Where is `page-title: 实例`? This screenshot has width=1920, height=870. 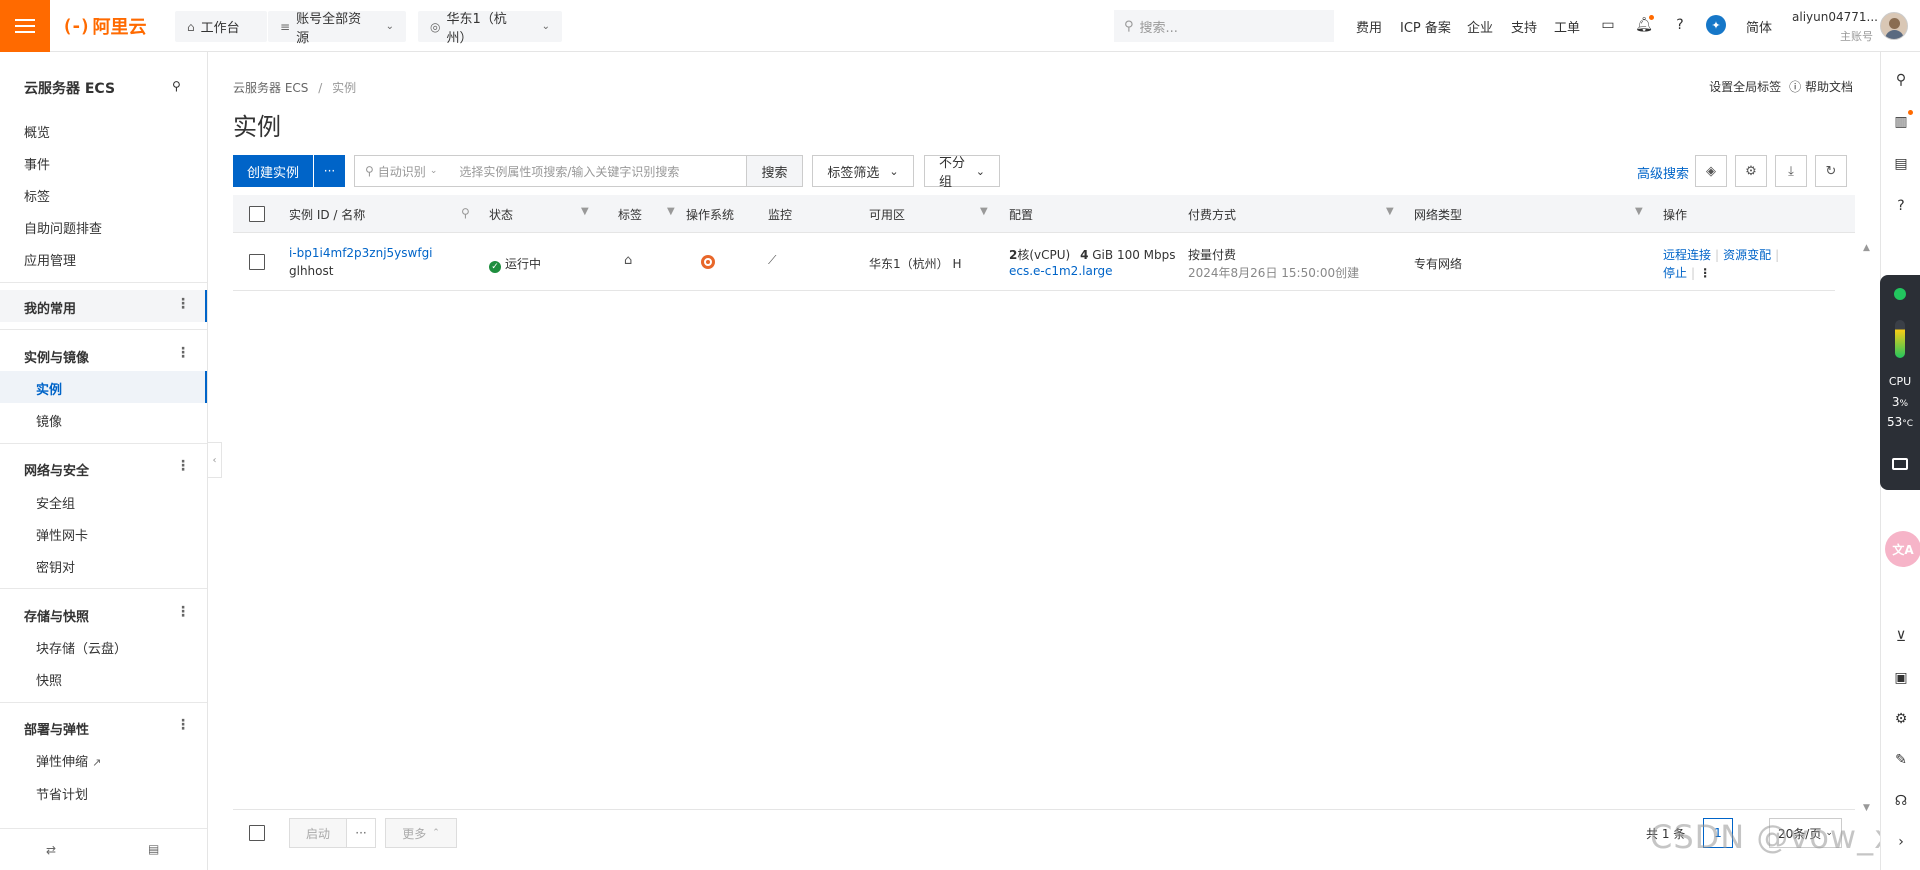
page-title: 实例 is located at coordinates (257, 127).